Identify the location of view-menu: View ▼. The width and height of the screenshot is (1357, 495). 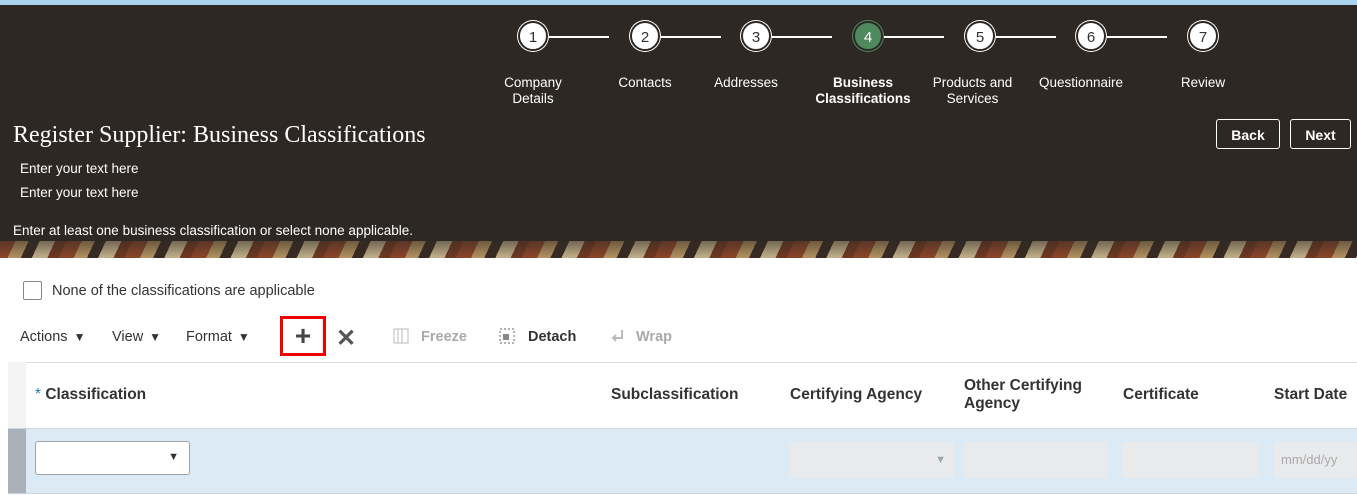
(136, 337).